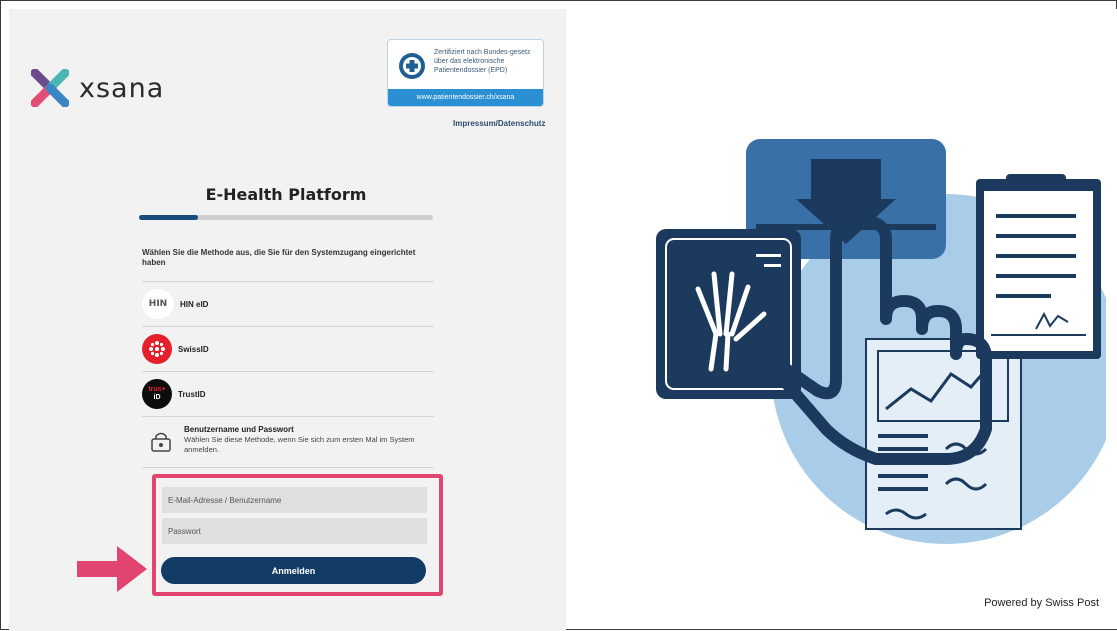 This screenshot has width=1117, height=631. Describe the element at coordinates (157, 397) in the screenshot. I see `trustid-logo-text-bottom: iD` at that location.